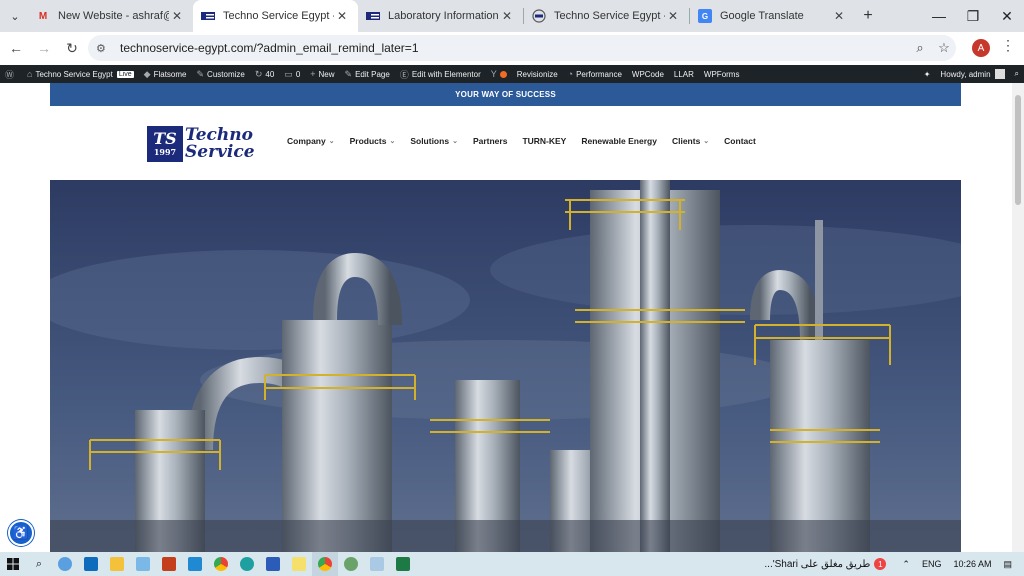 The width and height of the screenshot is (1024, 576). I want to click on wp-logo-icon: Ⓦ, so click(11, 74).